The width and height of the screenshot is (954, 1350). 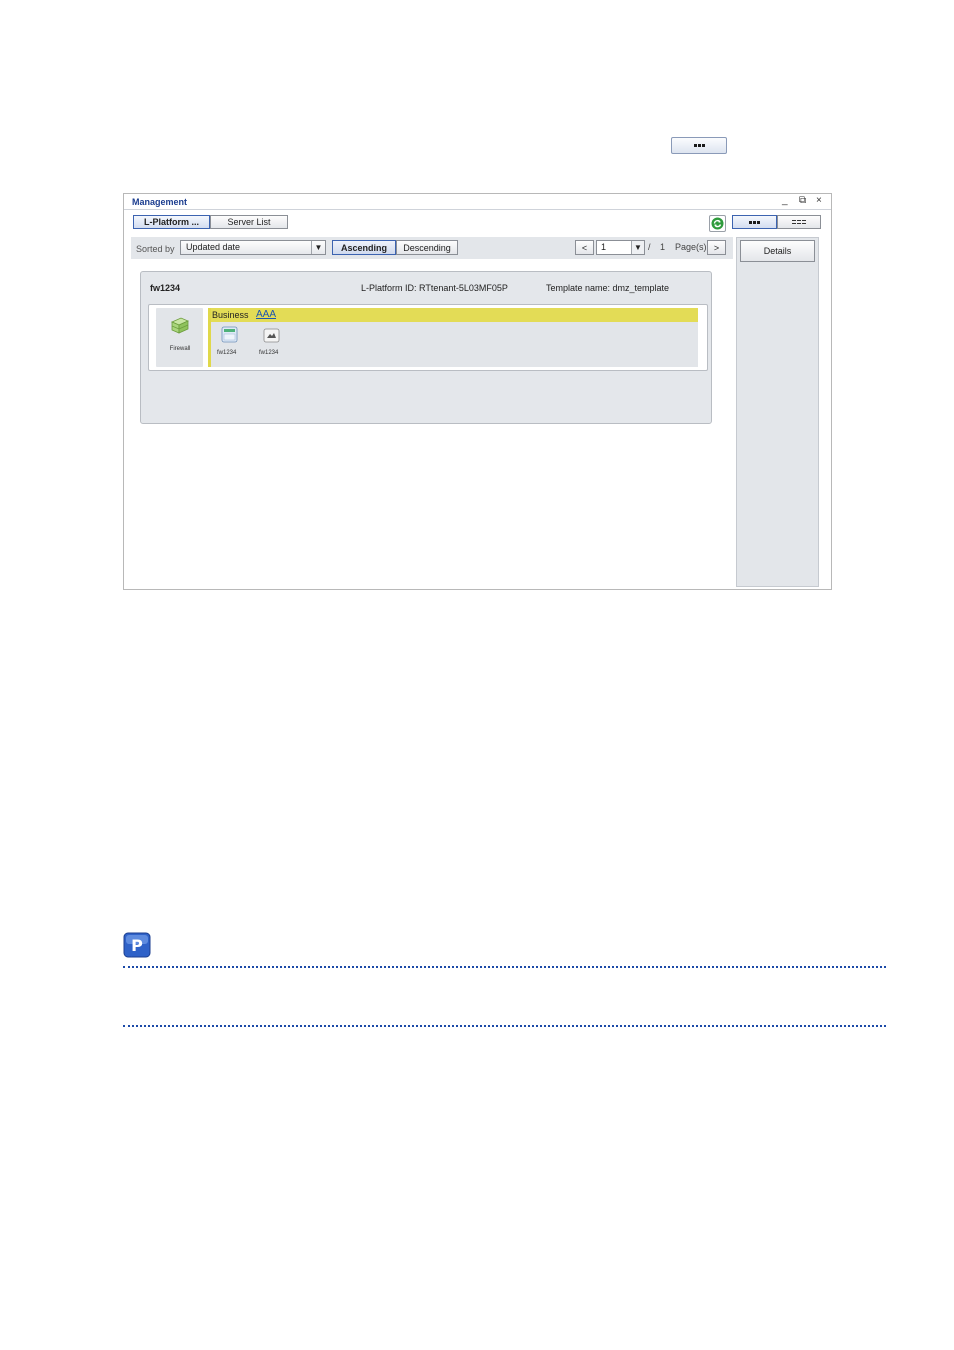 I want to click on sort-field-select: Updated date ▼, so click(x=253, y=247).